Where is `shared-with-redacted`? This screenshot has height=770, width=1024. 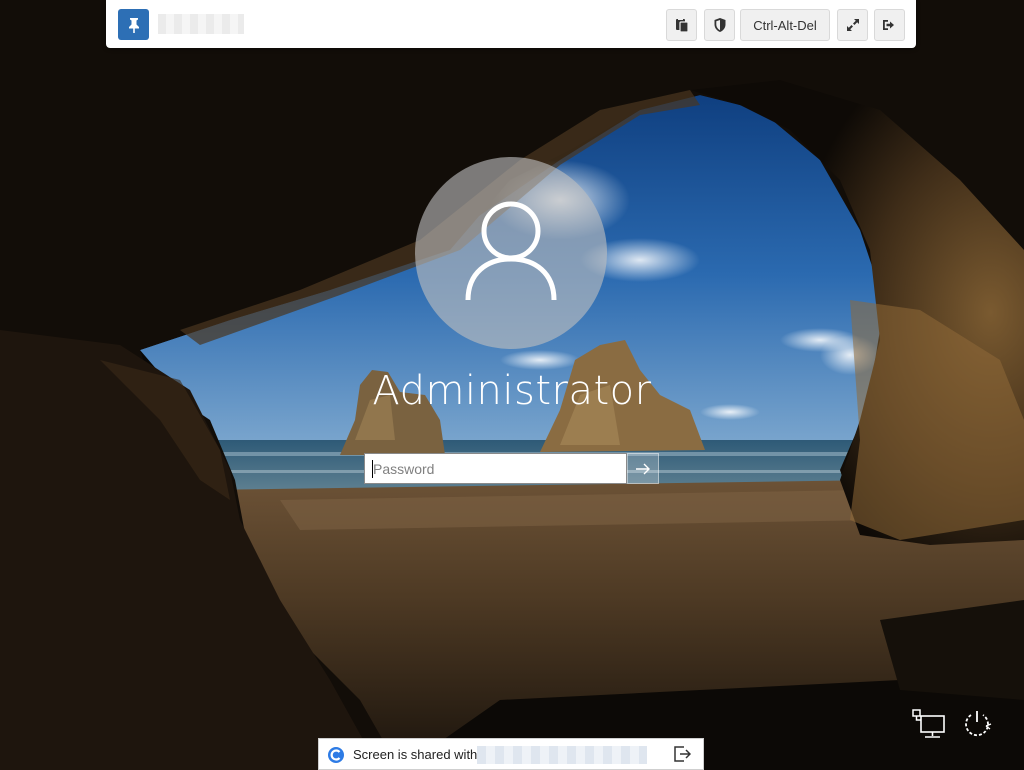
shared-with-redacted is located at coordinates (562, 755).